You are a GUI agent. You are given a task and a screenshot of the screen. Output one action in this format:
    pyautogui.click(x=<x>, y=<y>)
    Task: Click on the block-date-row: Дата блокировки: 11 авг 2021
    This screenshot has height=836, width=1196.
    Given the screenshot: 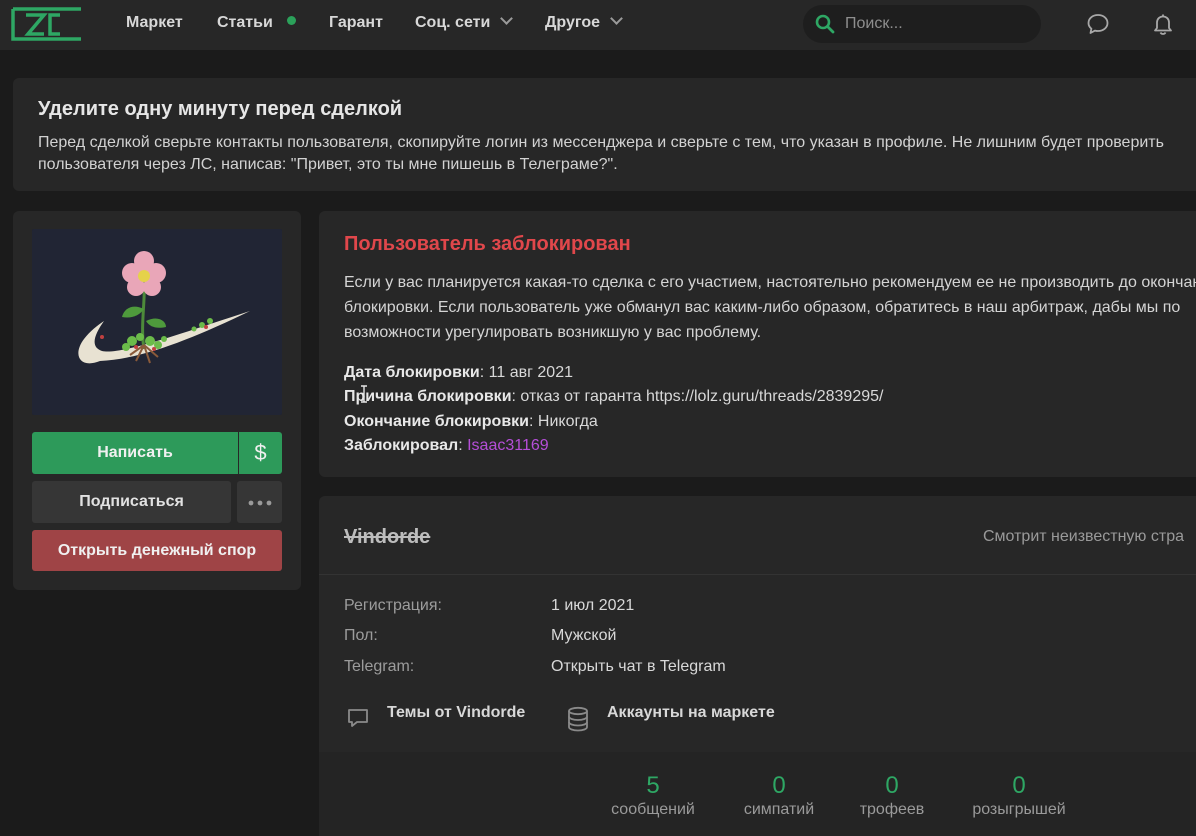 What is the action you would take?
    pyautogui.click(x=458, y=372)
    